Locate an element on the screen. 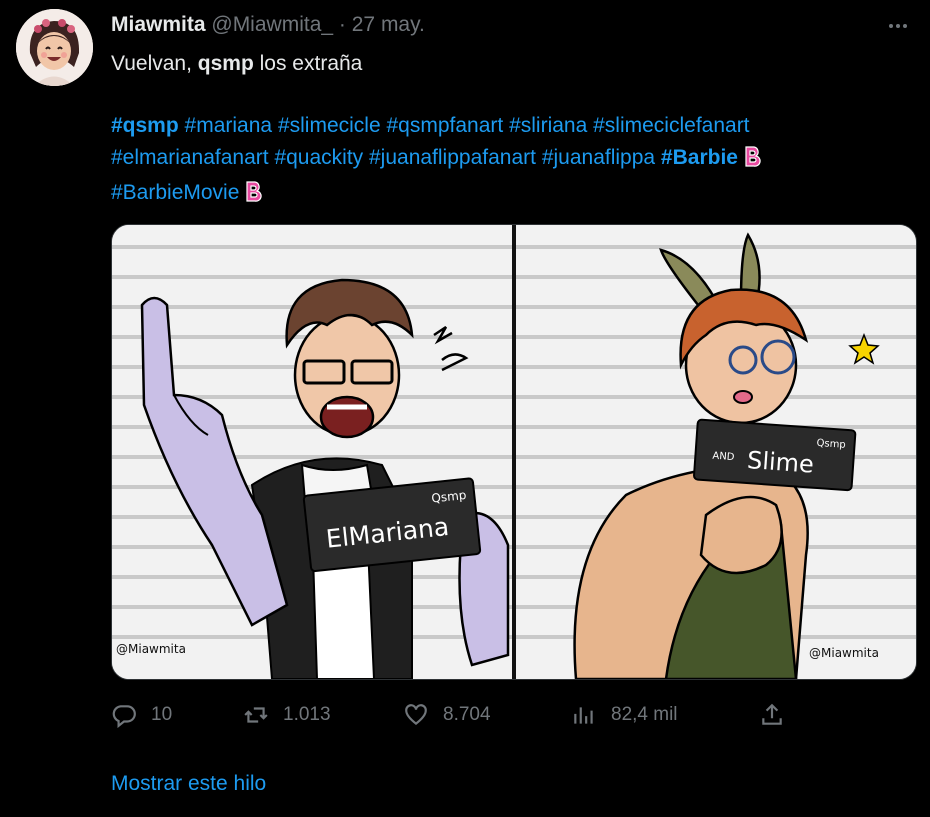  author-name: Miawmita is located at coordinates (158, 24).